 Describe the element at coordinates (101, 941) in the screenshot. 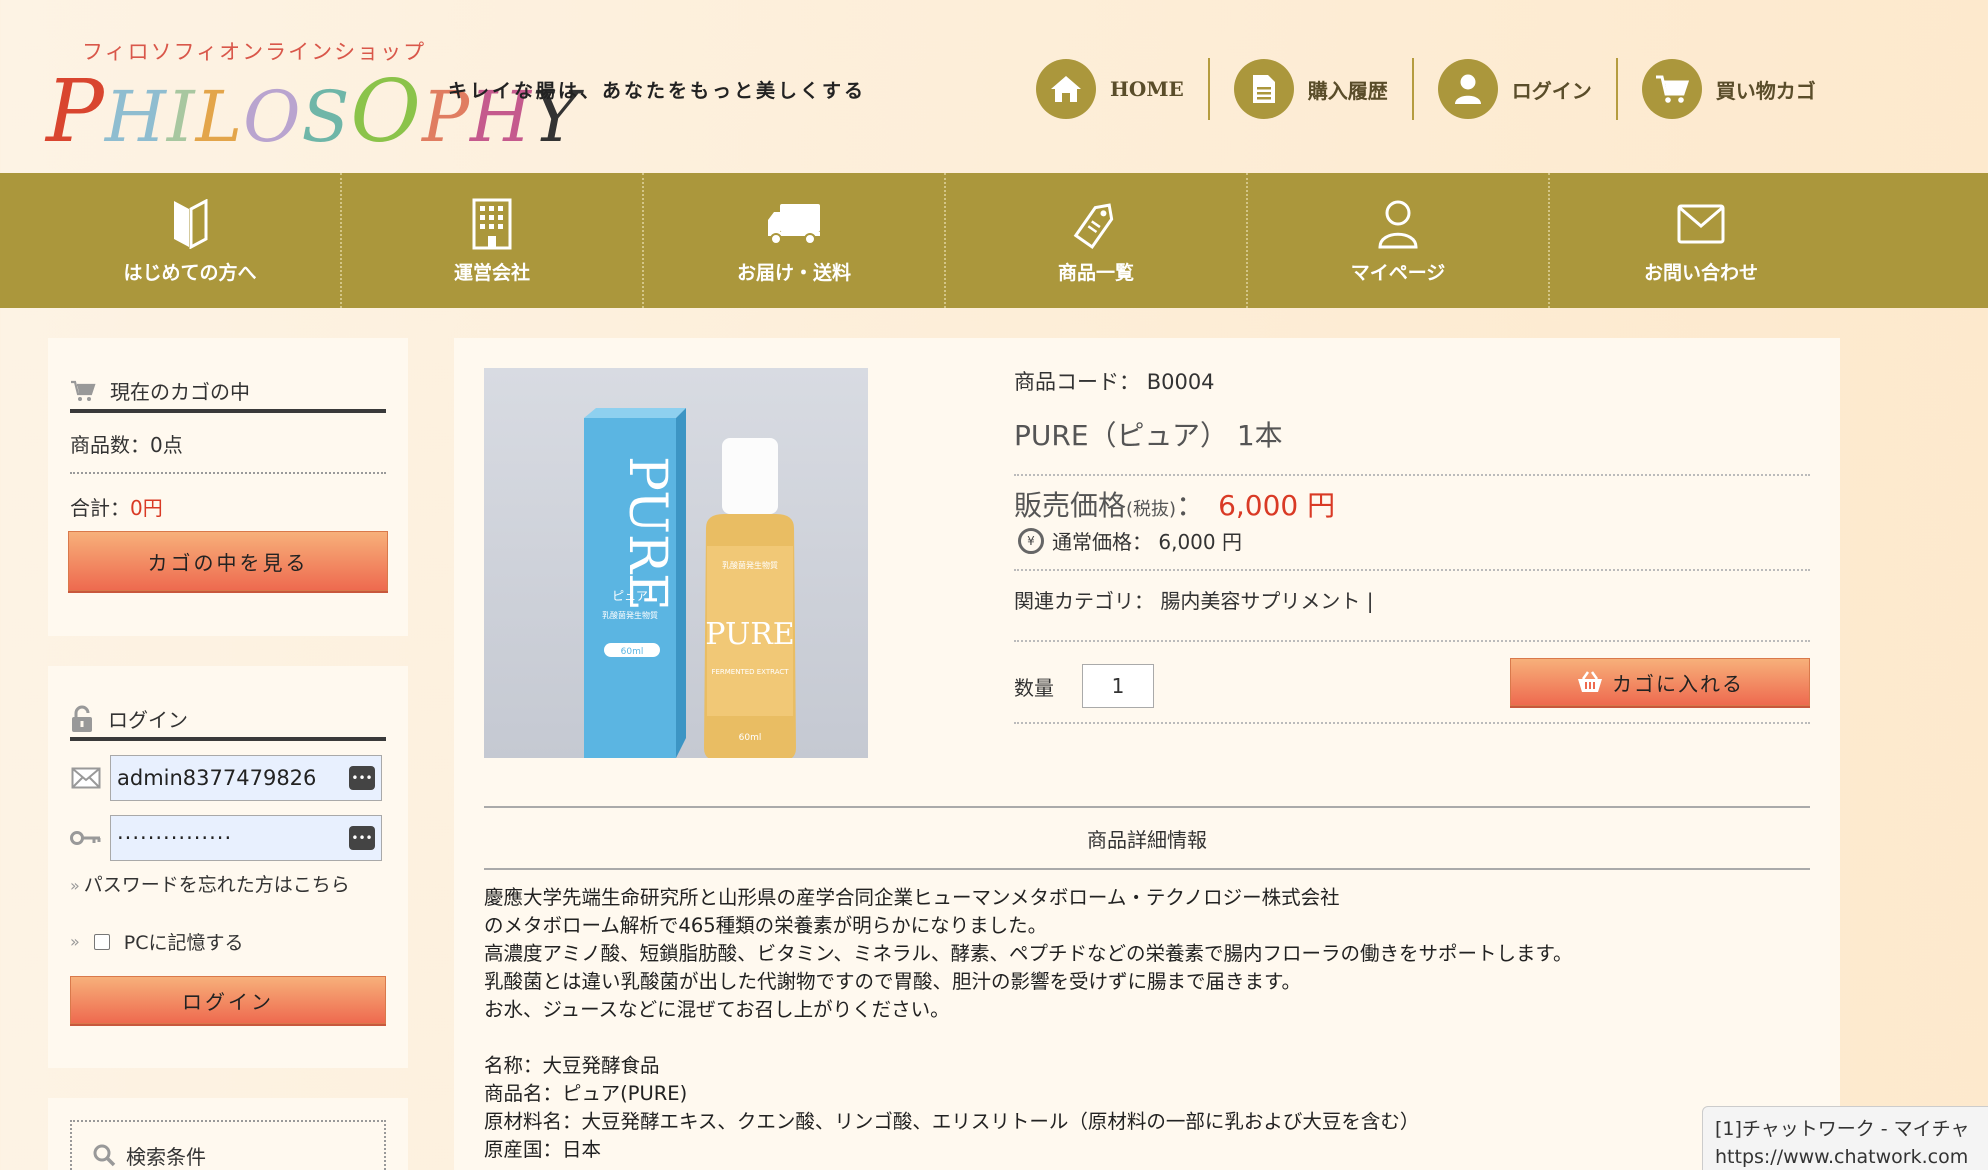

I see `remember-checkbox` at that location.